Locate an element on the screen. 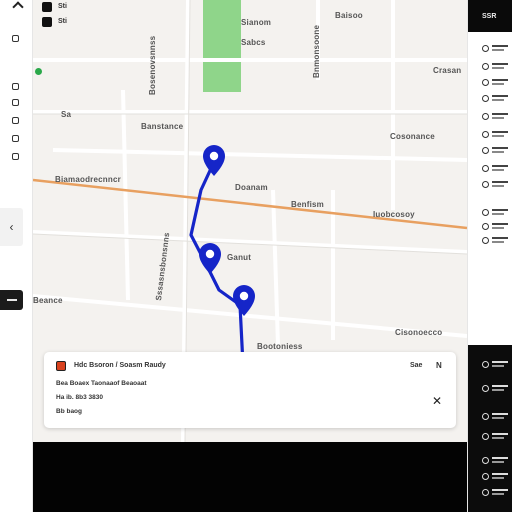  map-label: Cisonoecco is located at coordinates (419, 332).